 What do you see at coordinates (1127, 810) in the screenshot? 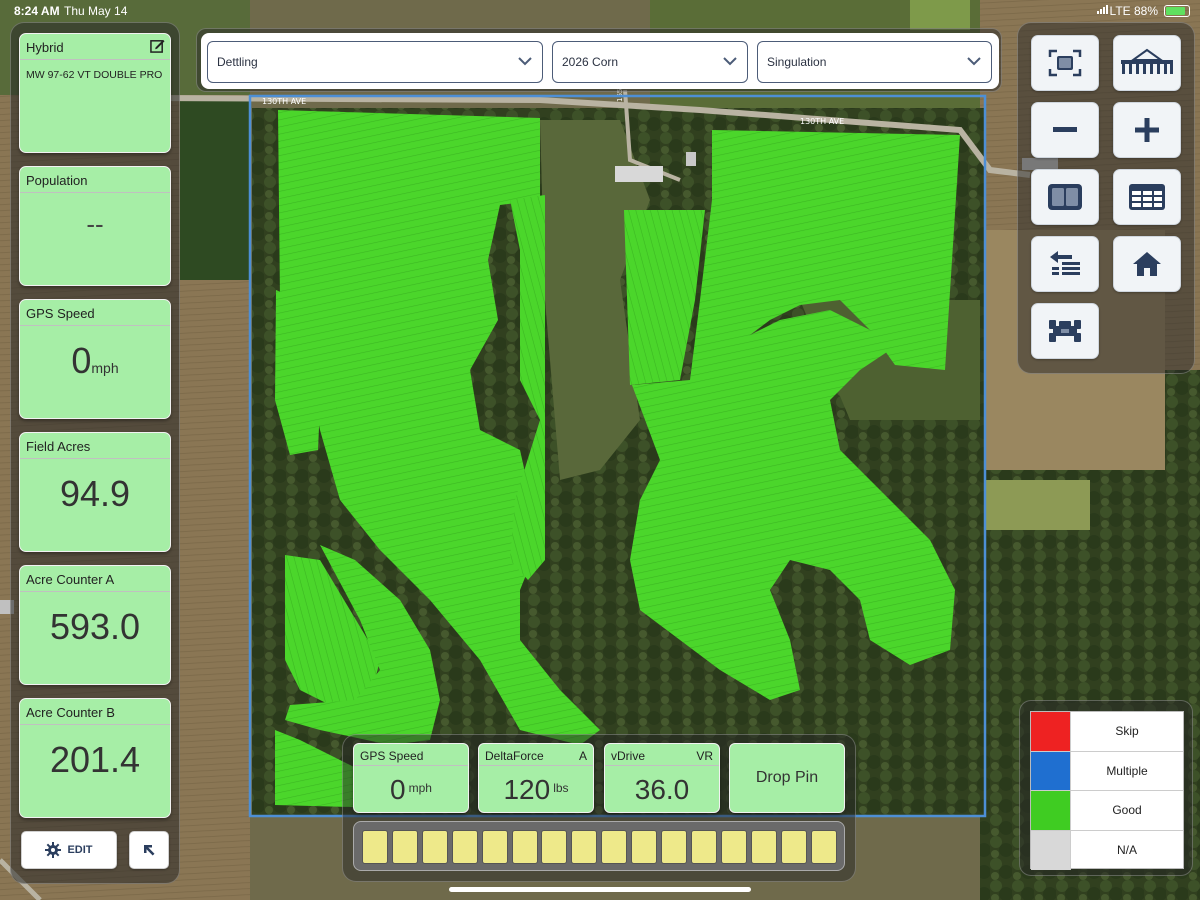
I see `legend-label: Good` at bounding box center [1127, 810].